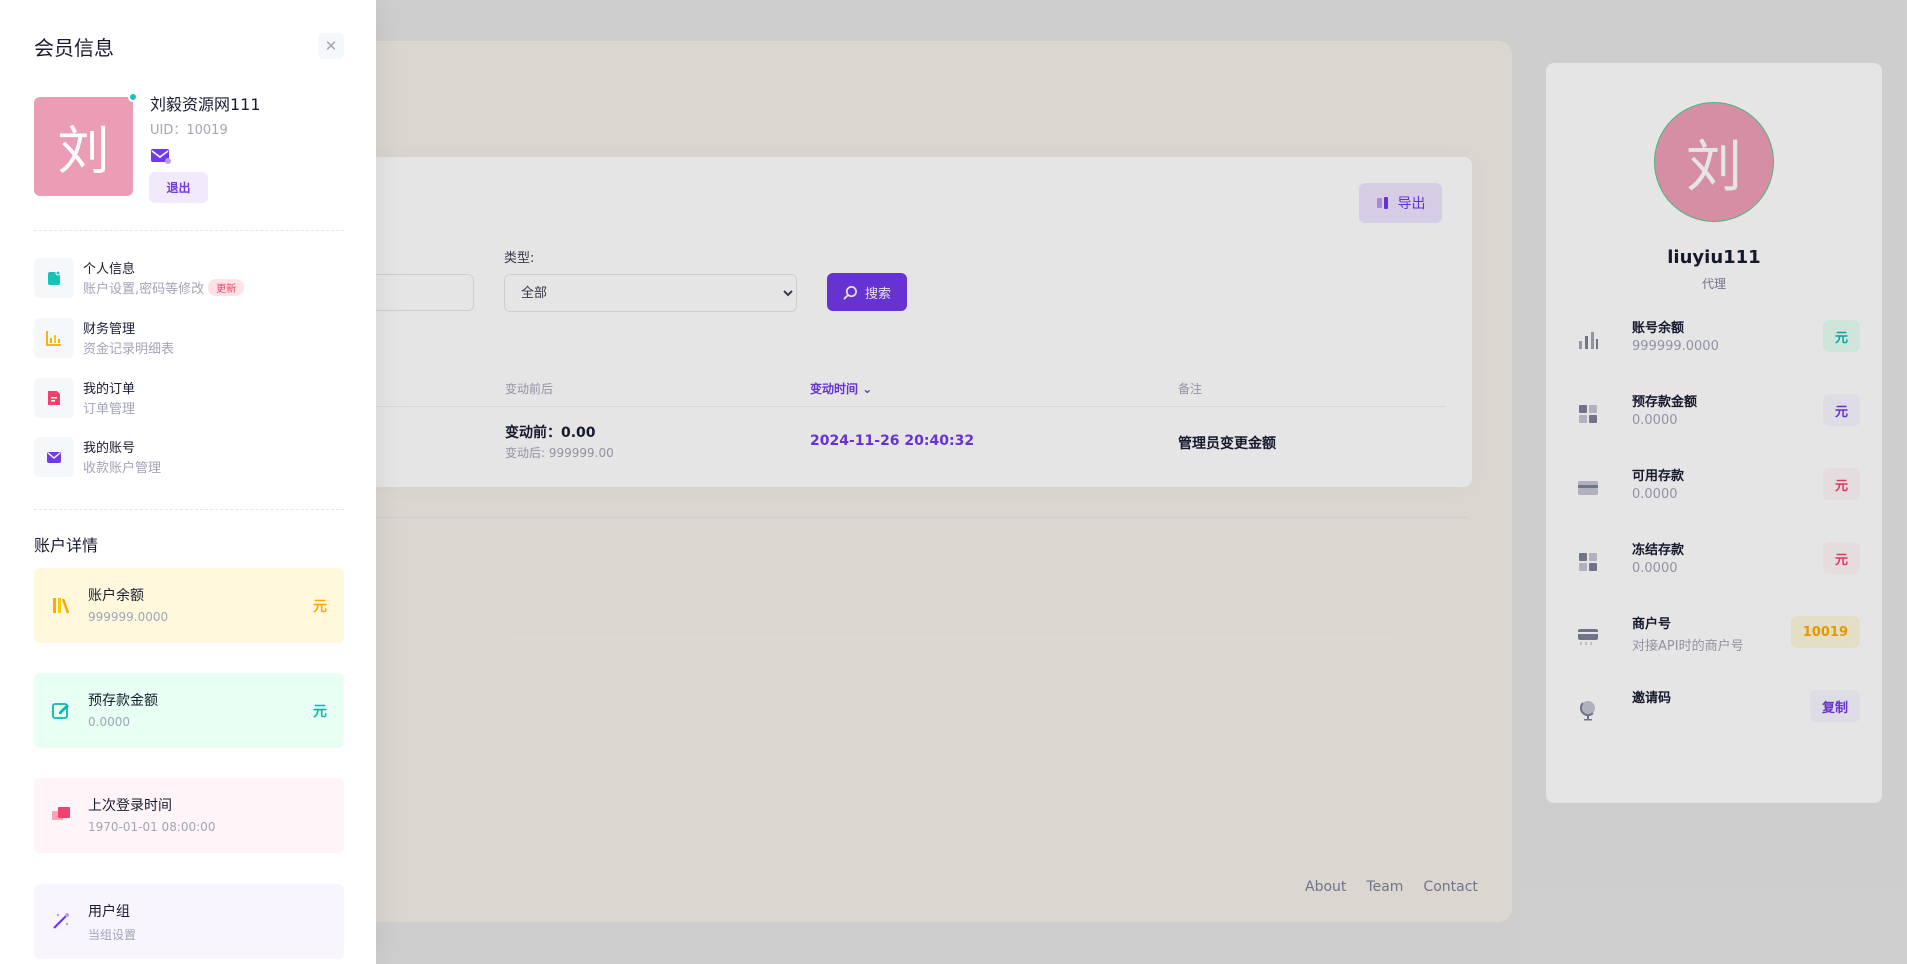  What do you see at coordinates (61, 815) in the screenshot?
I see `chat-icon` at bounding box center [61, 815].